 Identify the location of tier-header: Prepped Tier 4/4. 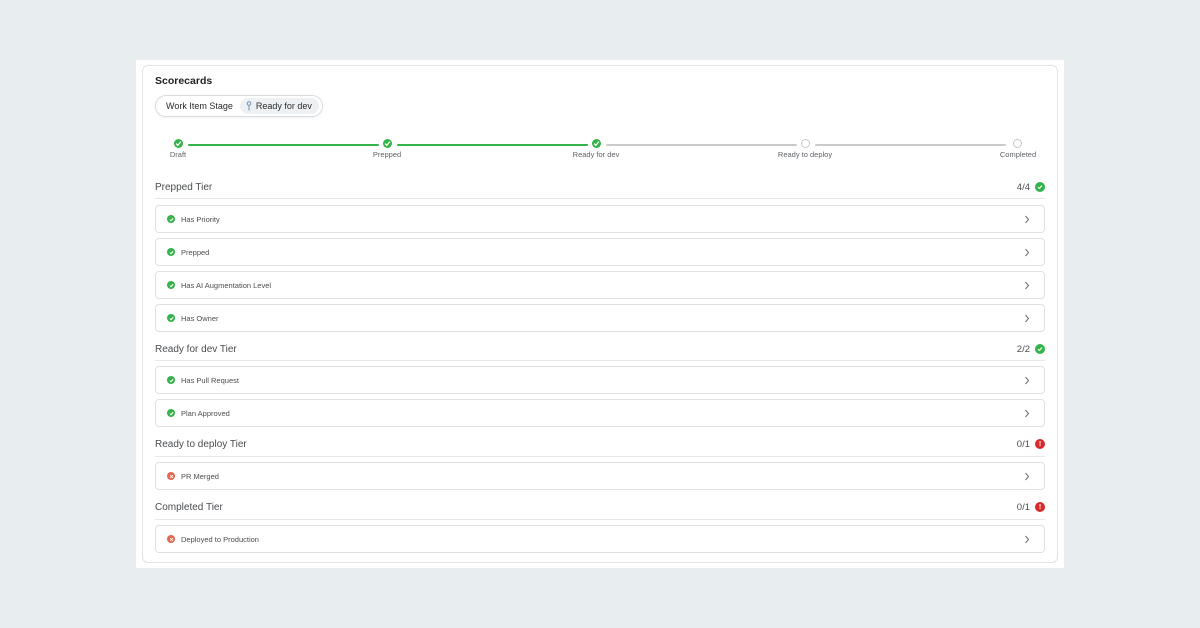
(600, 187).